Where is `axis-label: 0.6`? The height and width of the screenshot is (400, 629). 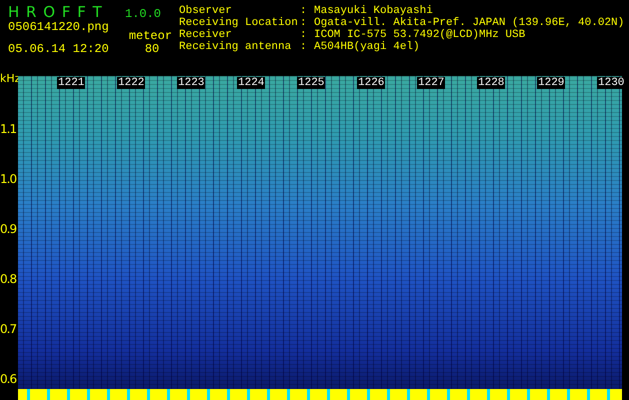 axis-label: 0.6 is located at coordinates (8, 379).